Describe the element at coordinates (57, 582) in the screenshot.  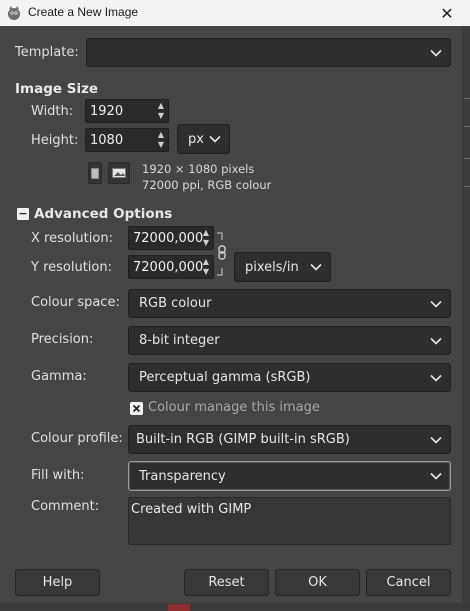
I see `help-button: Help` at that location.